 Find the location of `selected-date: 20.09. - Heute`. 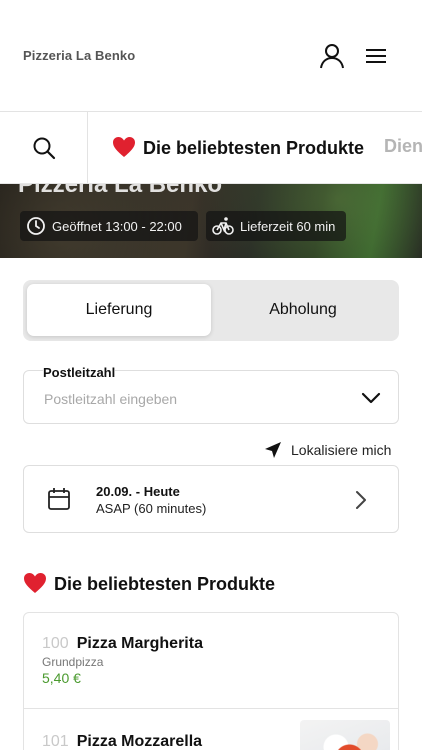

selected-date: 20.09. - Heute is located at coordinates (138, 491).